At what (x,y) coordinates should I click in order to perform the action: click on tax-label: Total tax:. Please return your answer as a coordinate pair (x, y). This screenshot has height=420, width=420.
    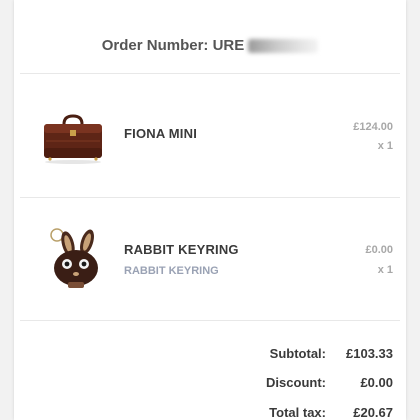
    Looking at the image, I should click on (297, 412).